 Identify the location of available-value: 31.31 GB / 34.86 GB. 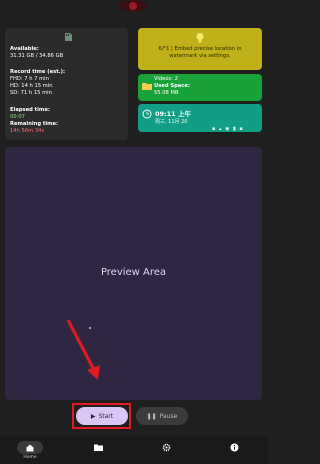
(37, 56).